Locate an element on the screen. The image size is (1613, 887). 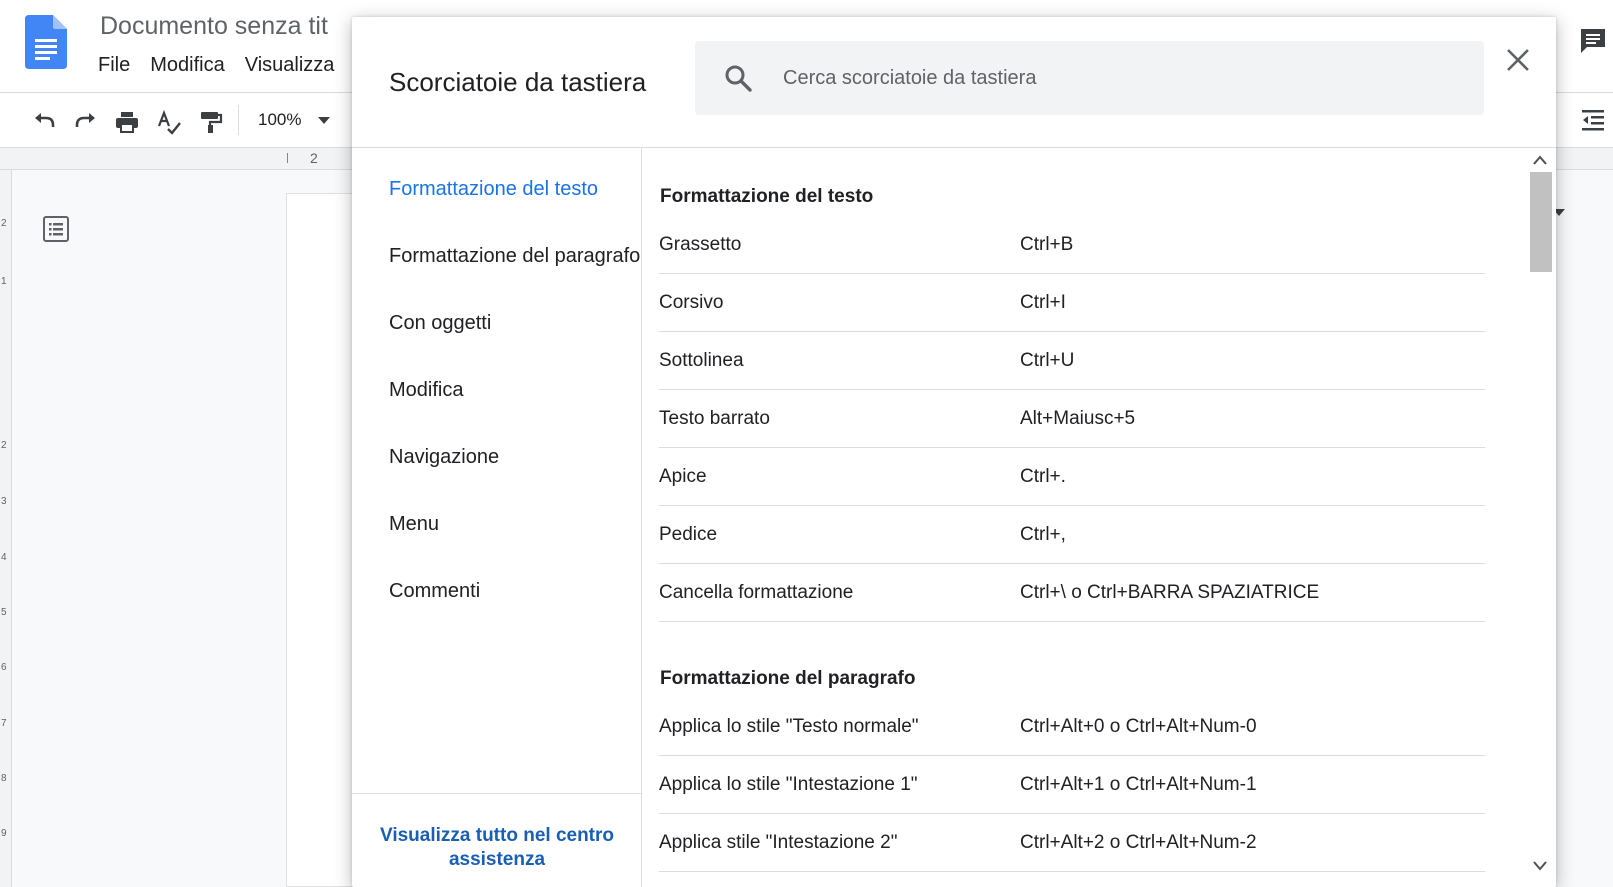
nav-item-formattazione-testo: Formattazione del testo is located at coordinates (493, 189).